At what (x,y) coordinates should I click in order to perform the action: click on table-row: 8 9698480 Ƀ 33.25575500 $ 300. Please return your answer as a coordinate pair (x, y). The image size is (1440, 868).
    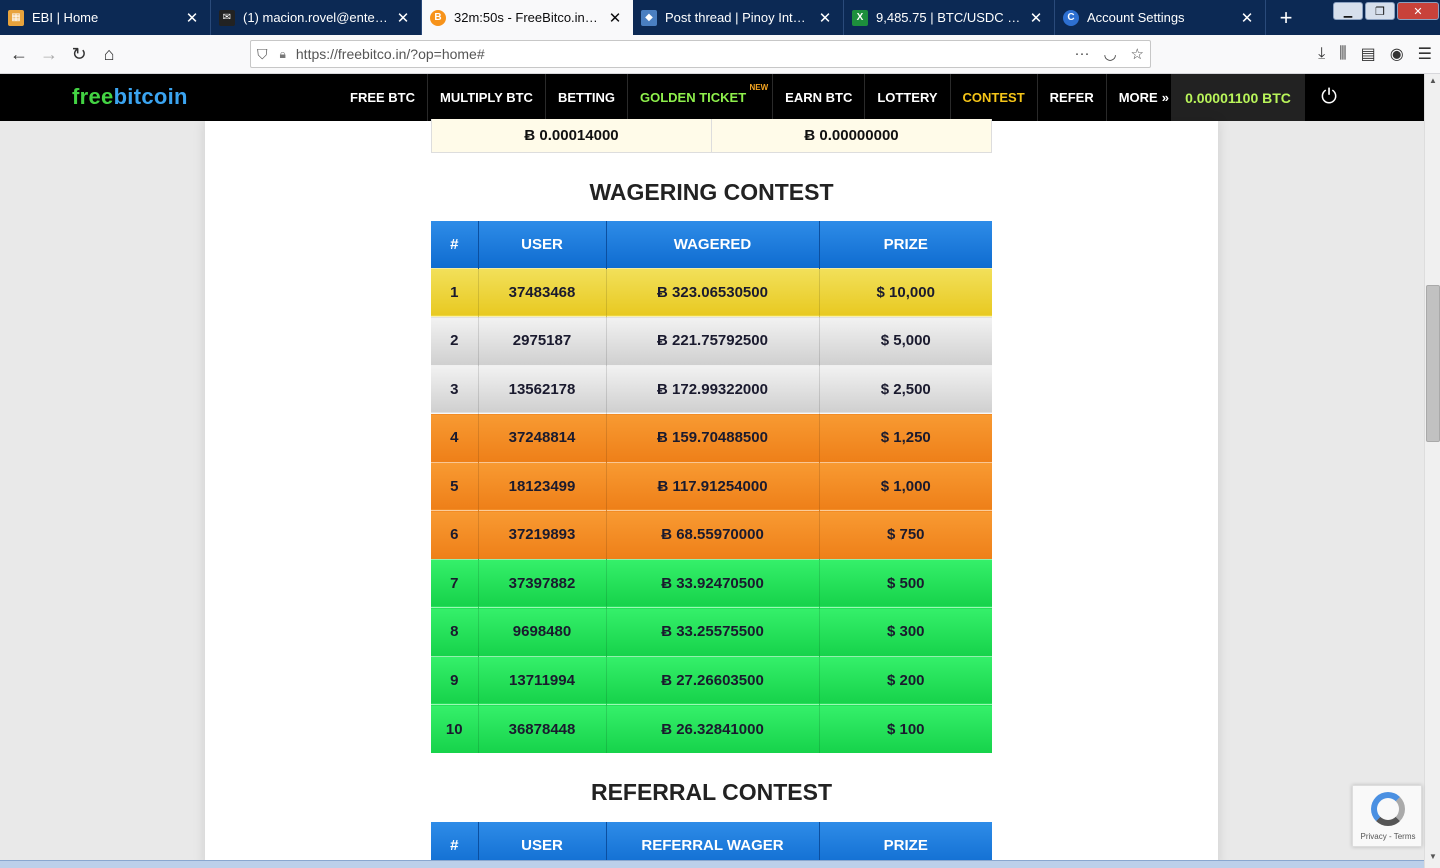
    Looking at the image, I should click on (711, 631).